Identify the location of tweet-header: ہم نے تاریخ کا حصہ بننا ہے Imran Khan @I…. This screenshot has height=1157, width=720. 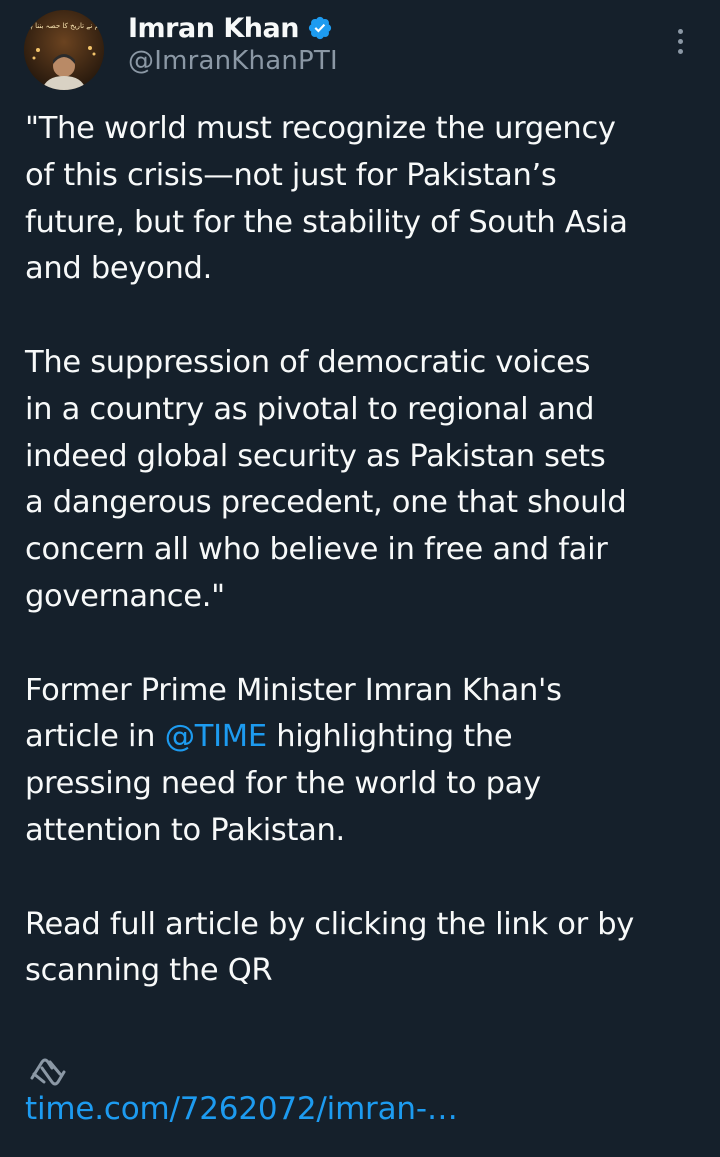
(360, 50).